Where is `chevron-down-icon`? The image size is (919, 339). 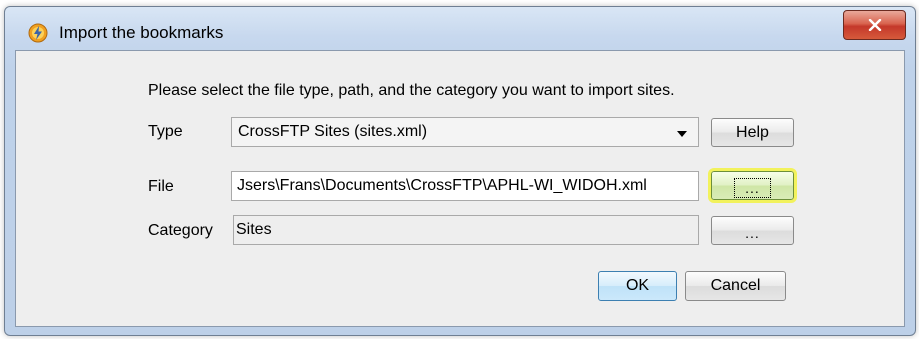 chevron-down-icon is located at coordinates (682, 134).